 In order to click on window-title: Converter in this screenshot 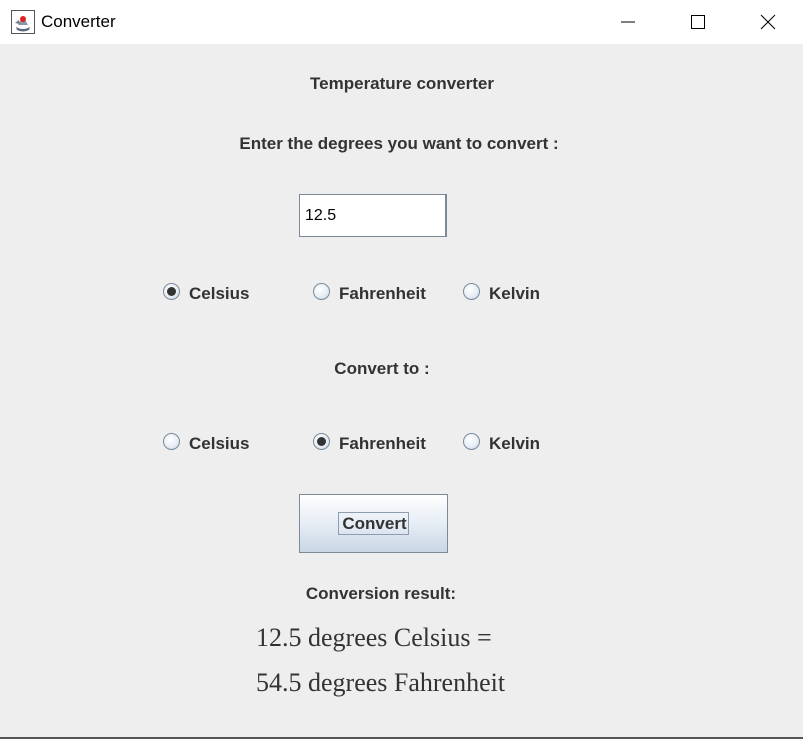, I will do `click(78, 21)`.